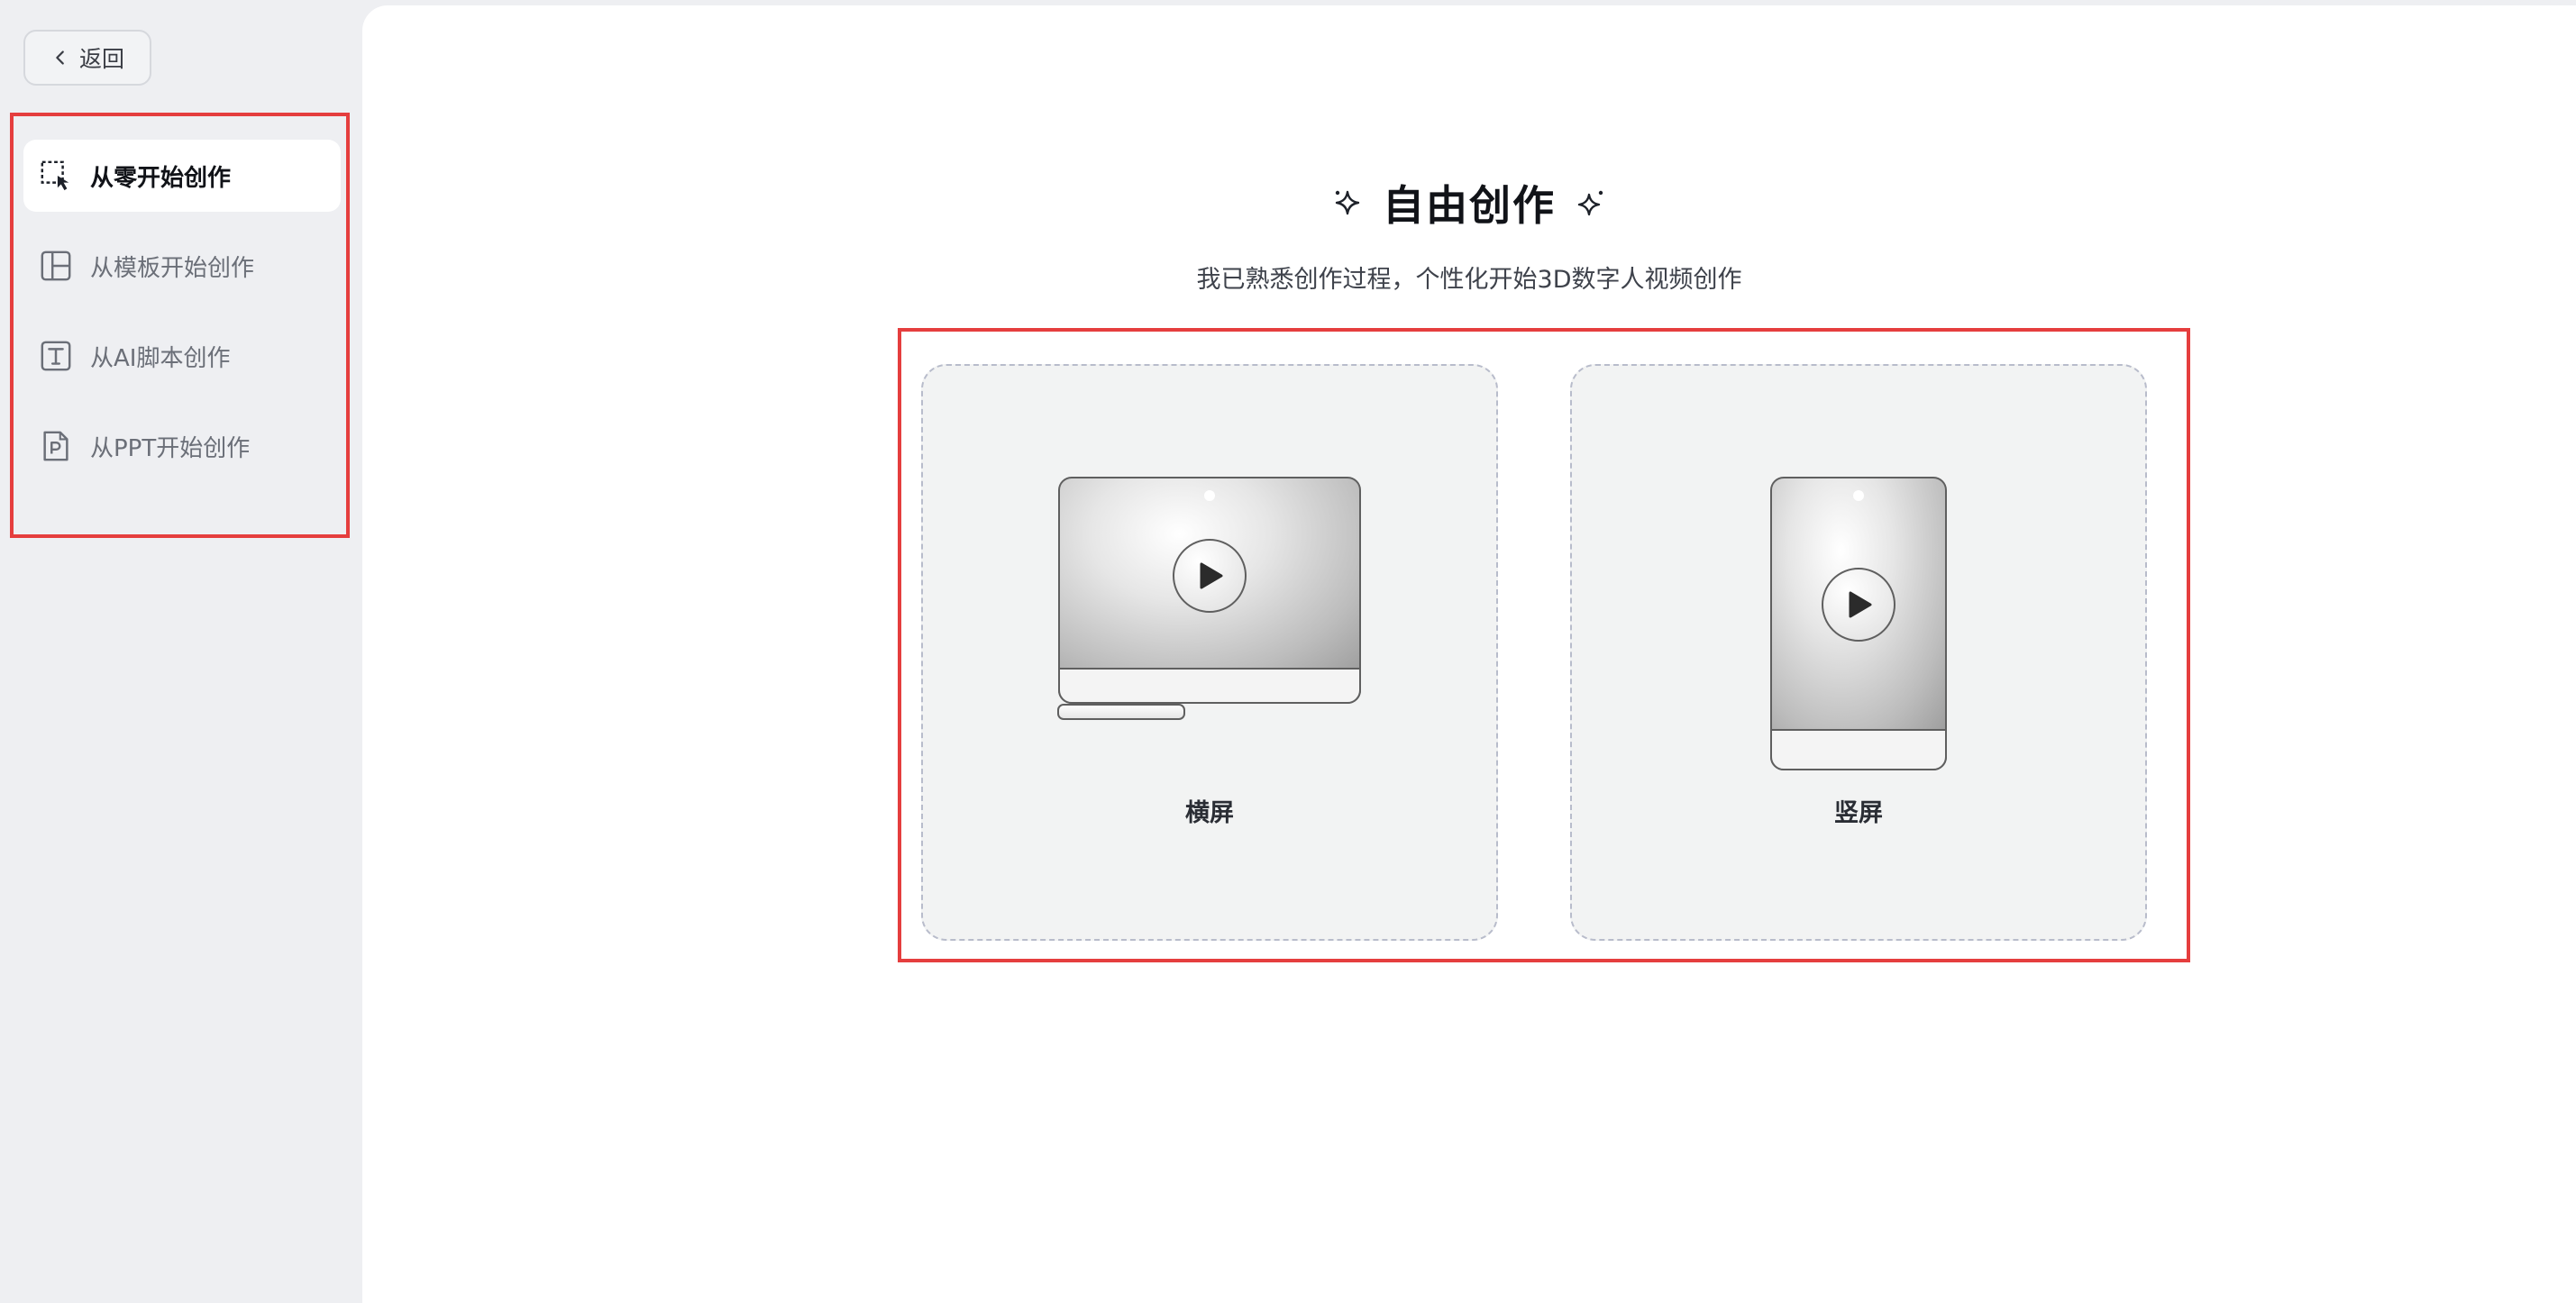 Image resolution: width=2576 pixels, height=1303 pixels. What do you see at coordinates (172, 268) in the screenshot?
I see `sidebar-item-label: 从模板开始创作` at bounding box center [172, 268].